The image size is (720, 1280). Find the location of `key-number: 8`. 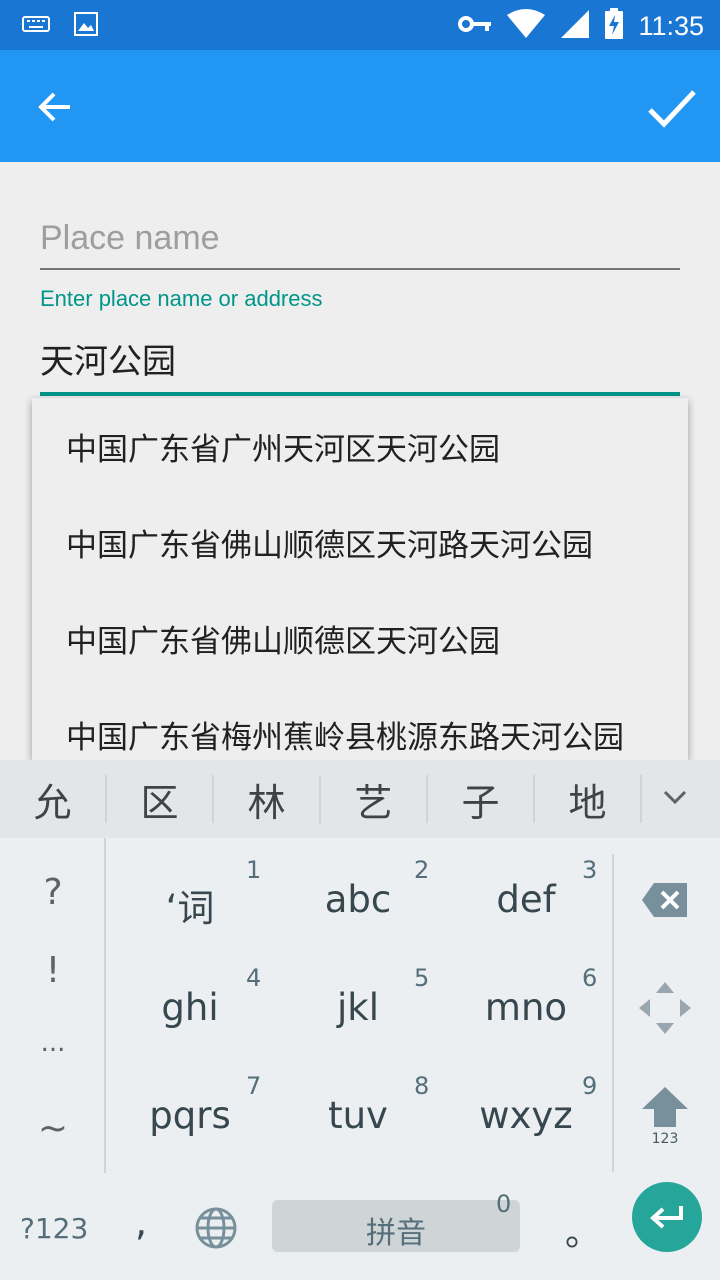

key-number: 8 is located at coordinates (422, 1086).